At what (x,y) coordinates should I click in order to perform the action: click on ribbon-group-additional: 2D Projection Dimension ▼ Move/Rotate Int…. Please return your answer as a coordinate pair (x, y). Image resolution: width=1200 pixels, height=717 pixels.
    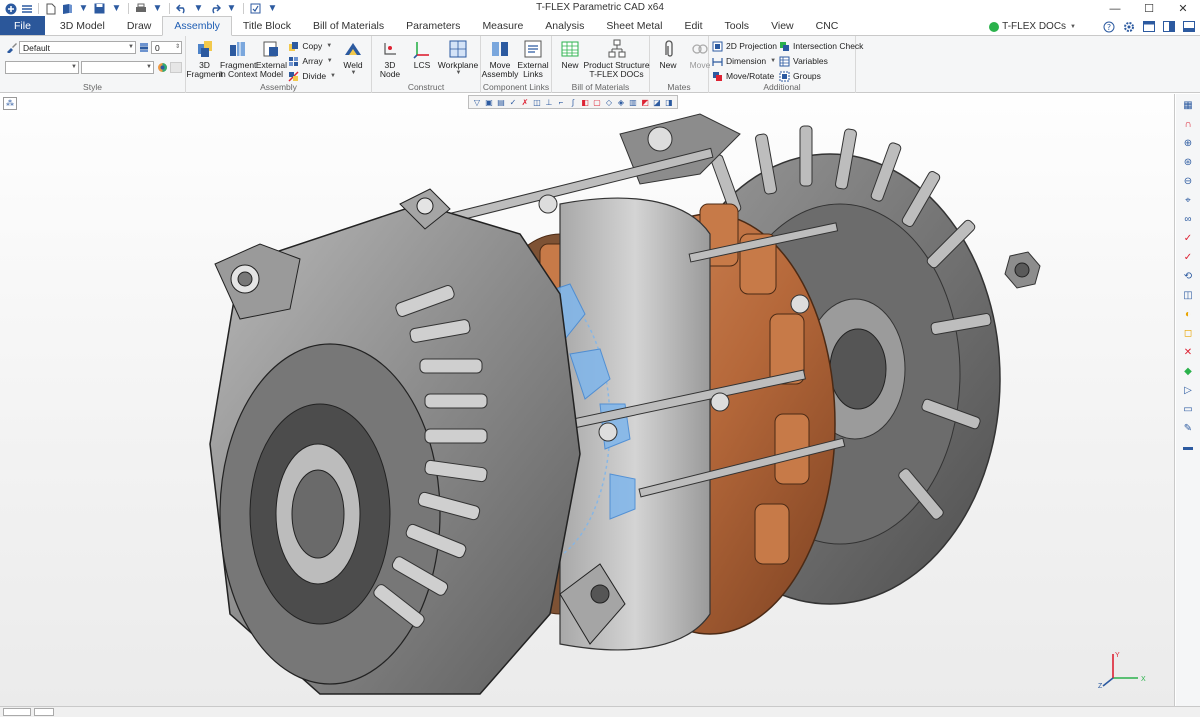
    Looking at the image, I should click on (786, 64).